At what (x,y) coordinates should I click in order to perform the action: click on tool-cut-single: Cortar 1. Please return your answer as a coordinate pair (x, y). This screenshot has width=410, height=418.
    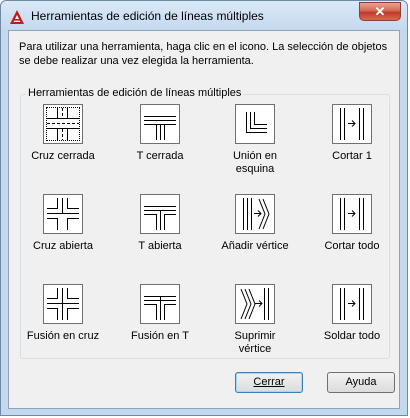
    Looking at the image, I should click on (352, 133).